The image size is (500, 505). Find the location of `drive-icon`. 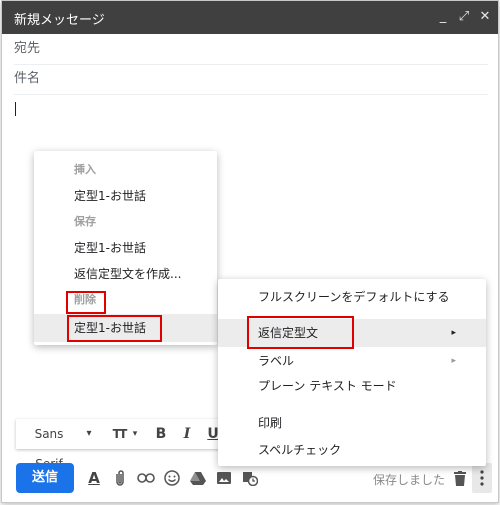

drive-icon is located at coordinates (198, 478).